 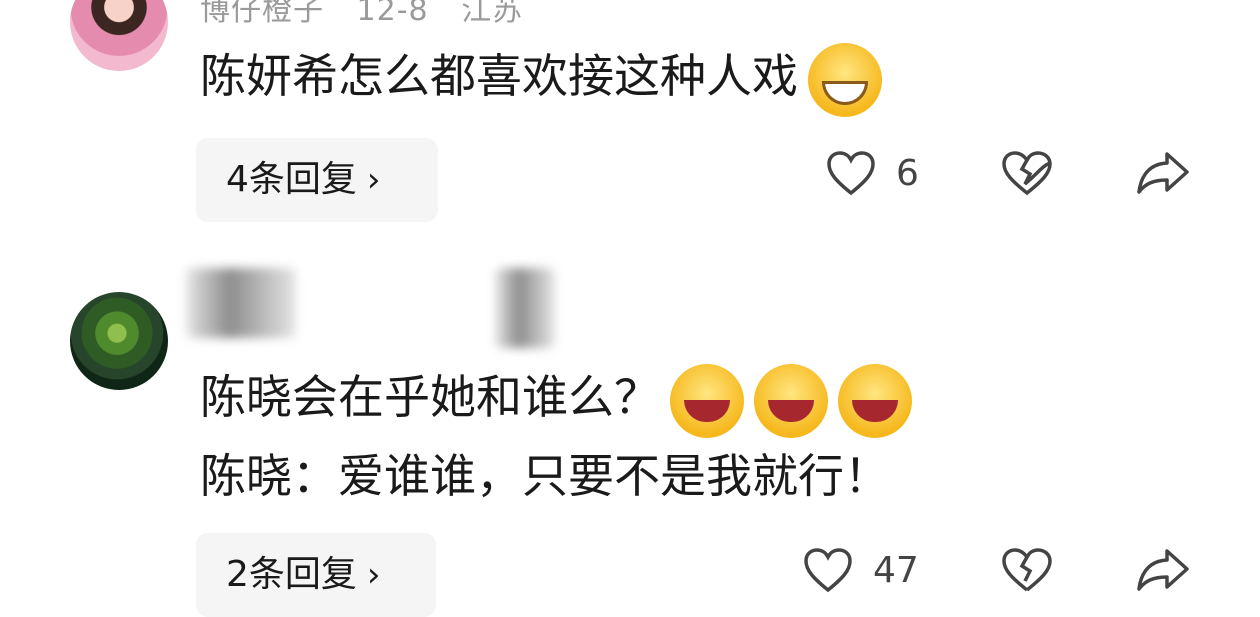 I want to click on redacted-meta, so click(x=525, y=308).